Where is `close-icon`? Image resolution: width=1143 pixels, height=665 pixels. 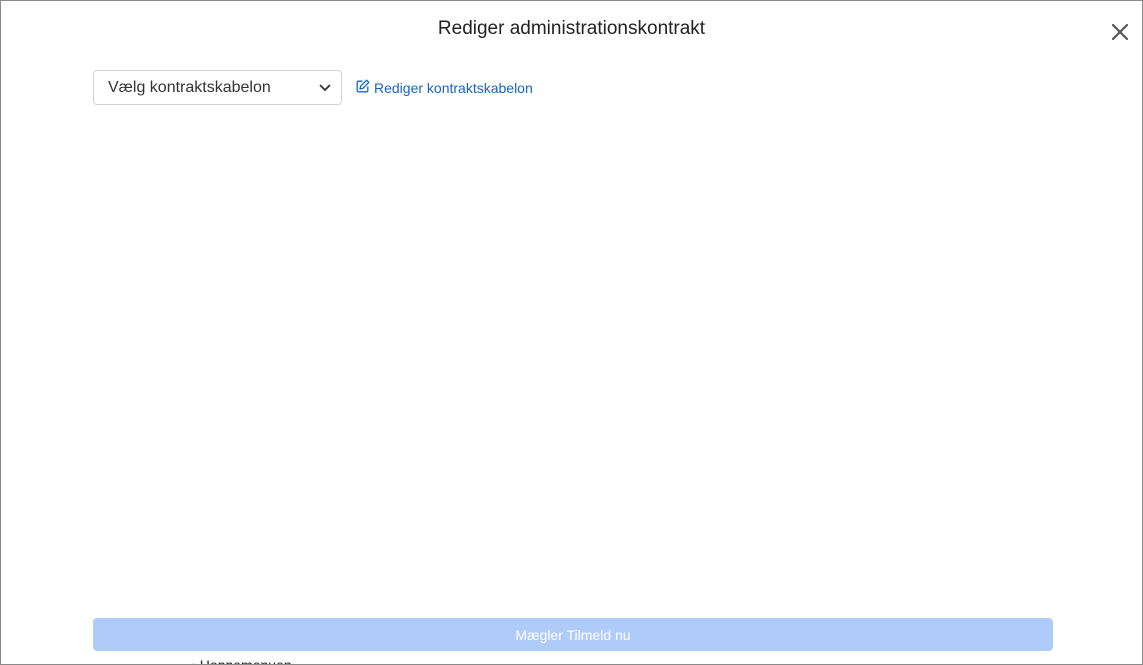
close-icon is located at coordinates (1120, 32).